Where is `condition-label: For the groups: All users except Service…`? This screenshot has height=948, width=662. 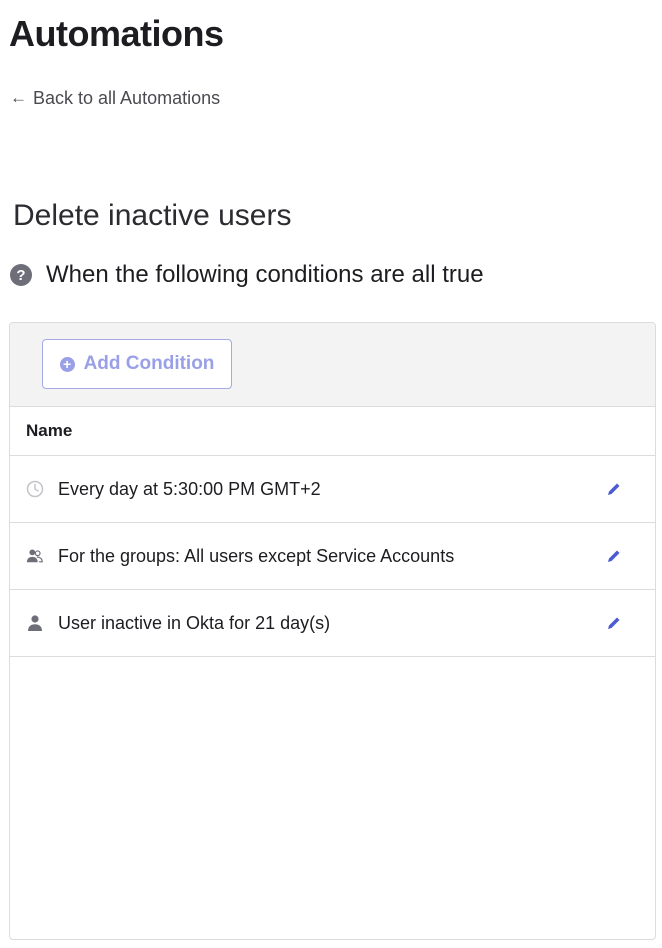 condition-label: For the groups: All users except Service… is located at coordinates (256, 555).